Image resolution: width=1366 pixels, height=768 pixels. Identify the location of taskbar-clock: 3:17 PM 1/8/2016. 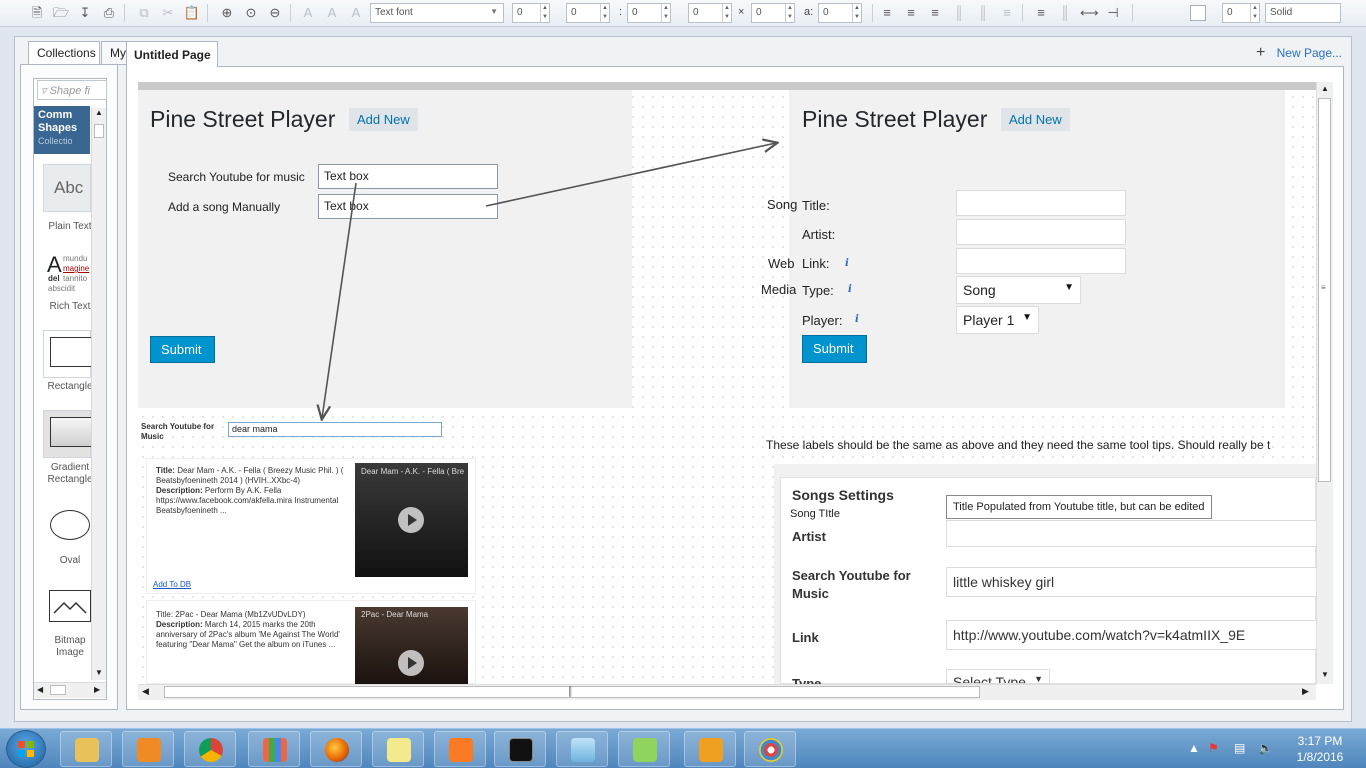
(1320, 749).